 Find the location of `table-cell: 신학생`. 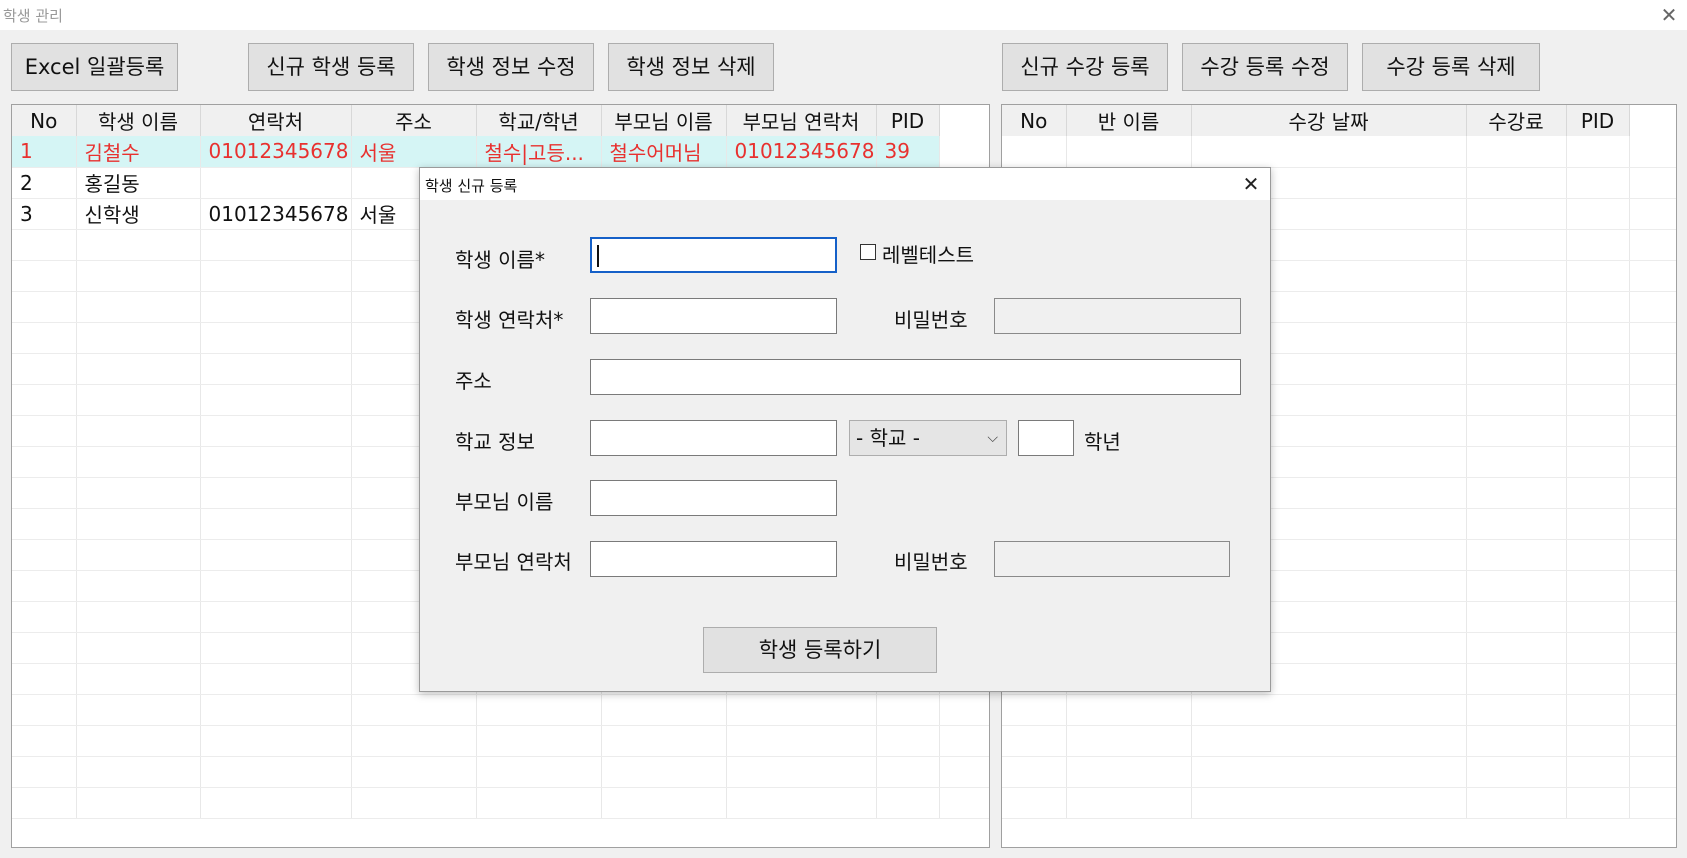

table-cell: 신학생 is located at coordinates (138, 214).